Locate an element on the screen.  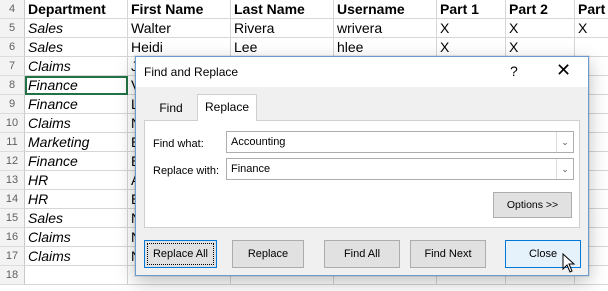
close-icon: ✕ is located at coordinates (563, 70).